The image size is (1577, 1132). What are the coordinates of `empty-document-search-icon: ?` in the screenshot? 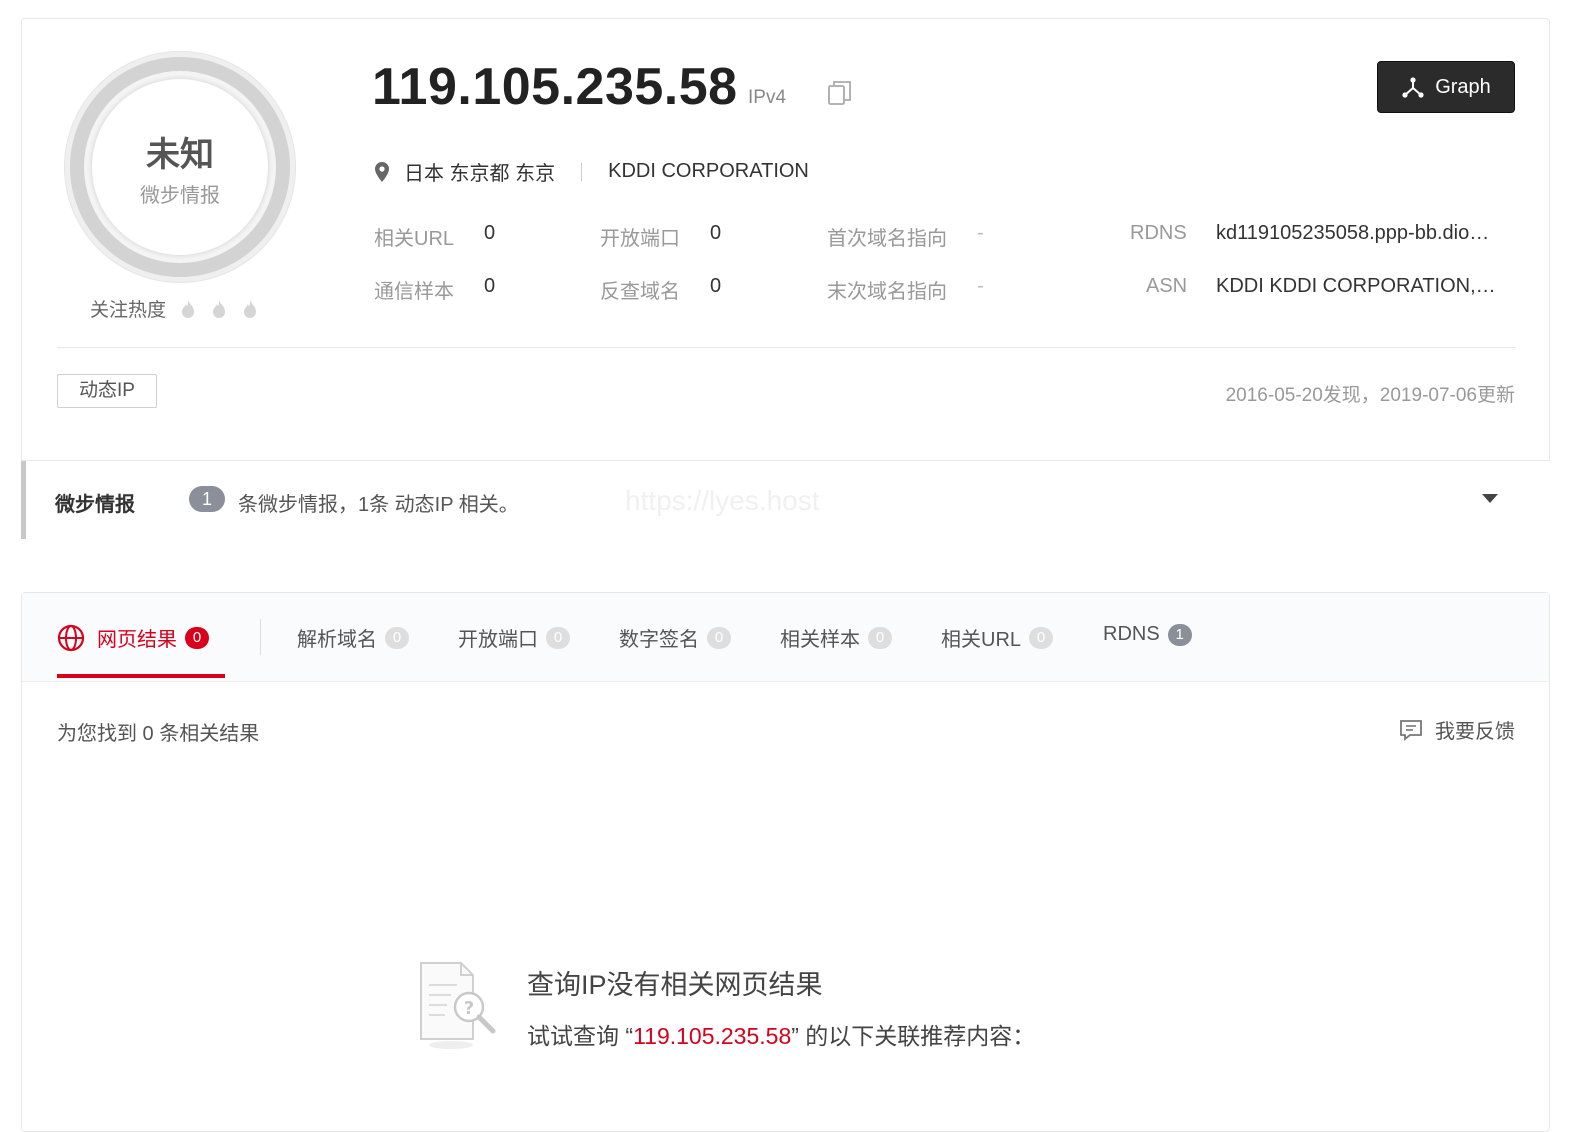 It's located at (458, 1005).